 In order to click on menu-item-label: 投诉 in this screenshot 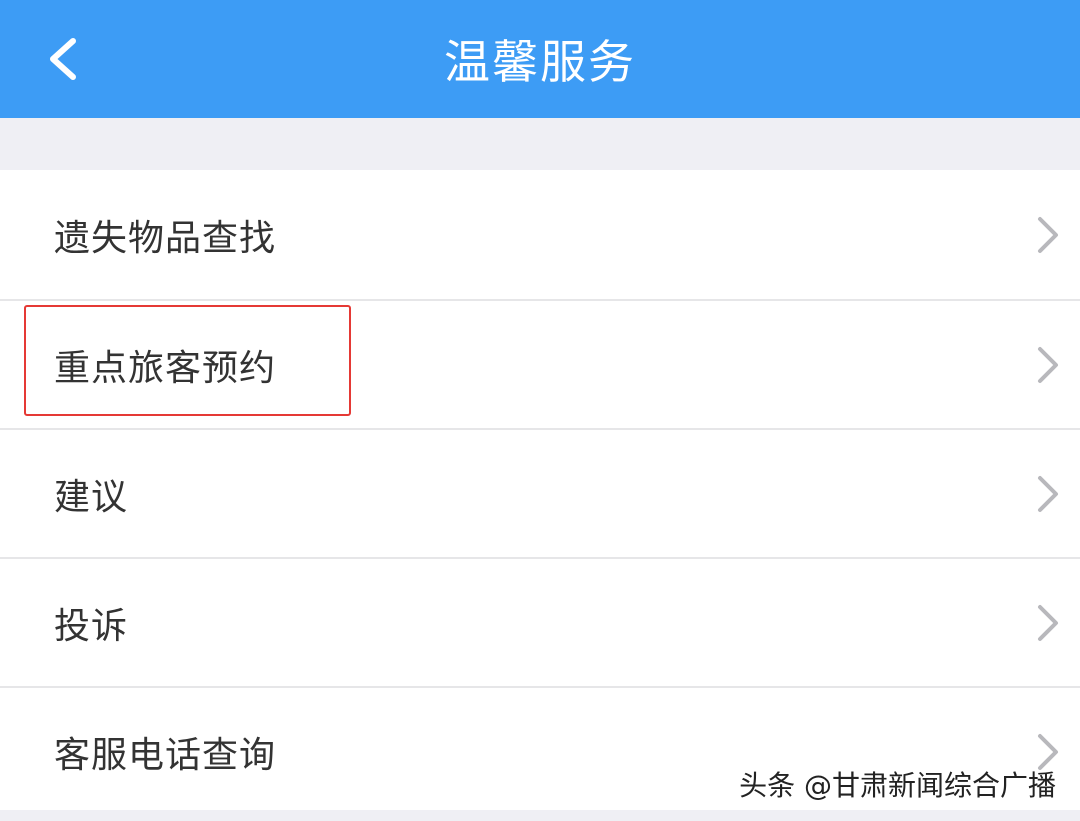, I will do `click(91, 626)`.